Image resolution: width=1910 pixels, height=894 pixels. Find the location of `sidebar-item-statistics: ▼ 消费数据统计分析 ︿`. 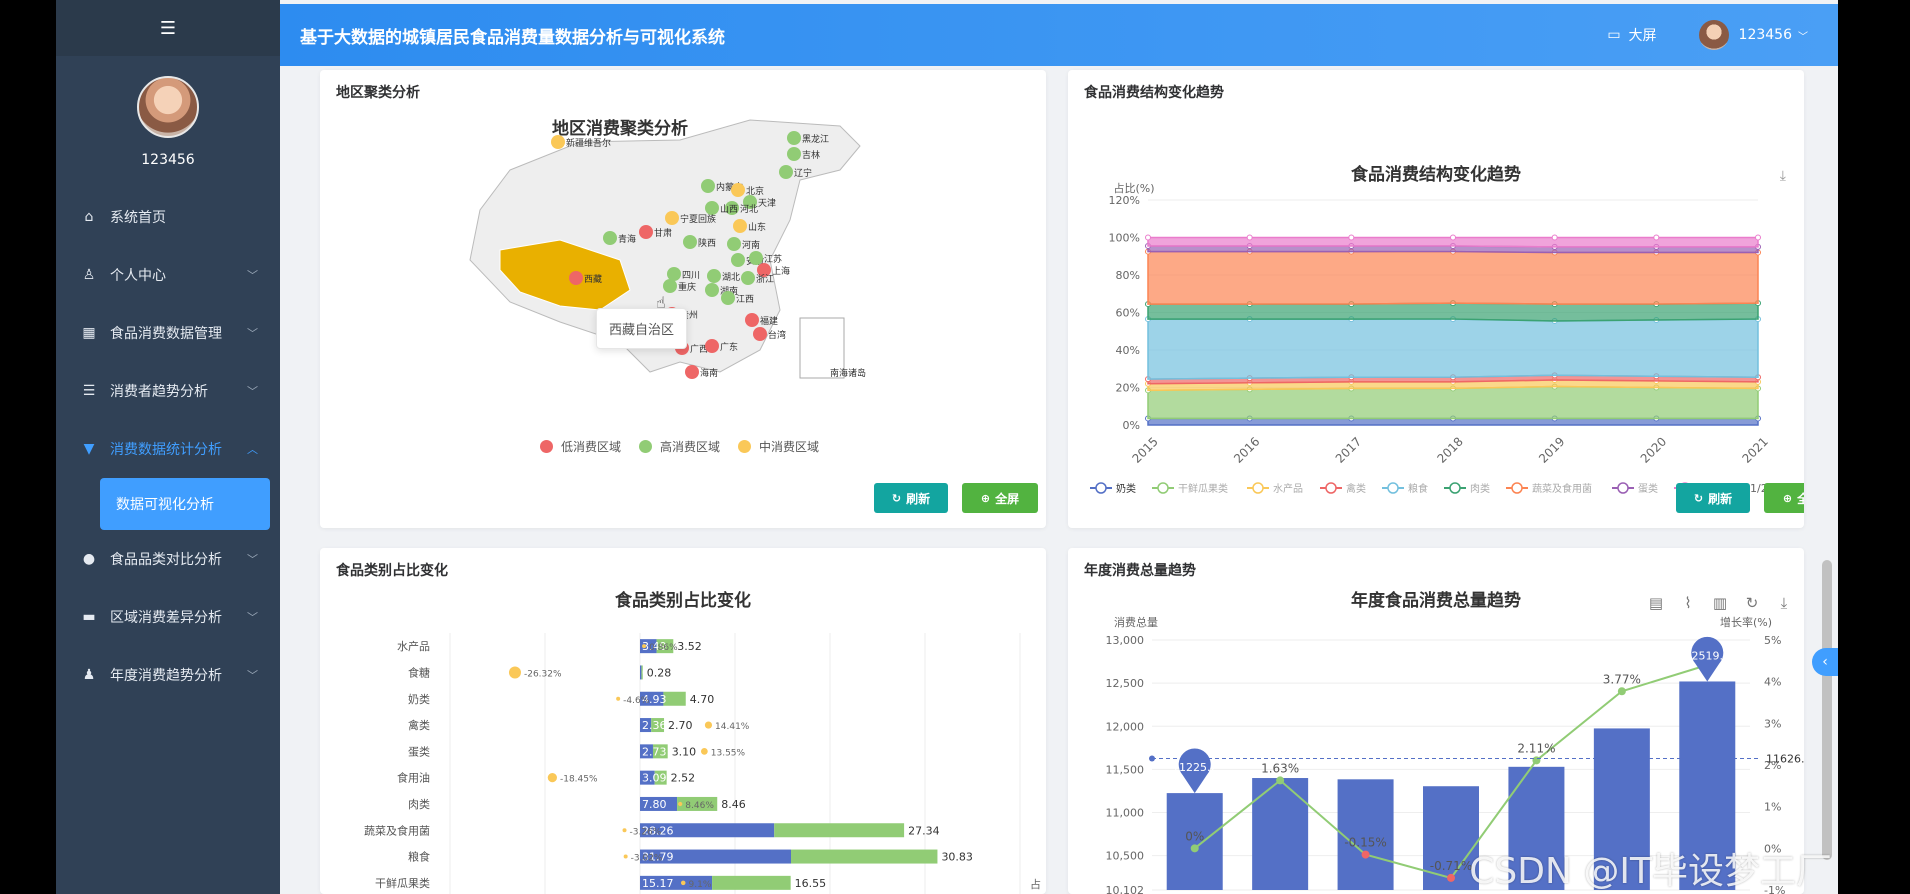

sidebar-item-statistics: ▼ 消费数据统计分析 ︿ is located at coordinates (168, 449).